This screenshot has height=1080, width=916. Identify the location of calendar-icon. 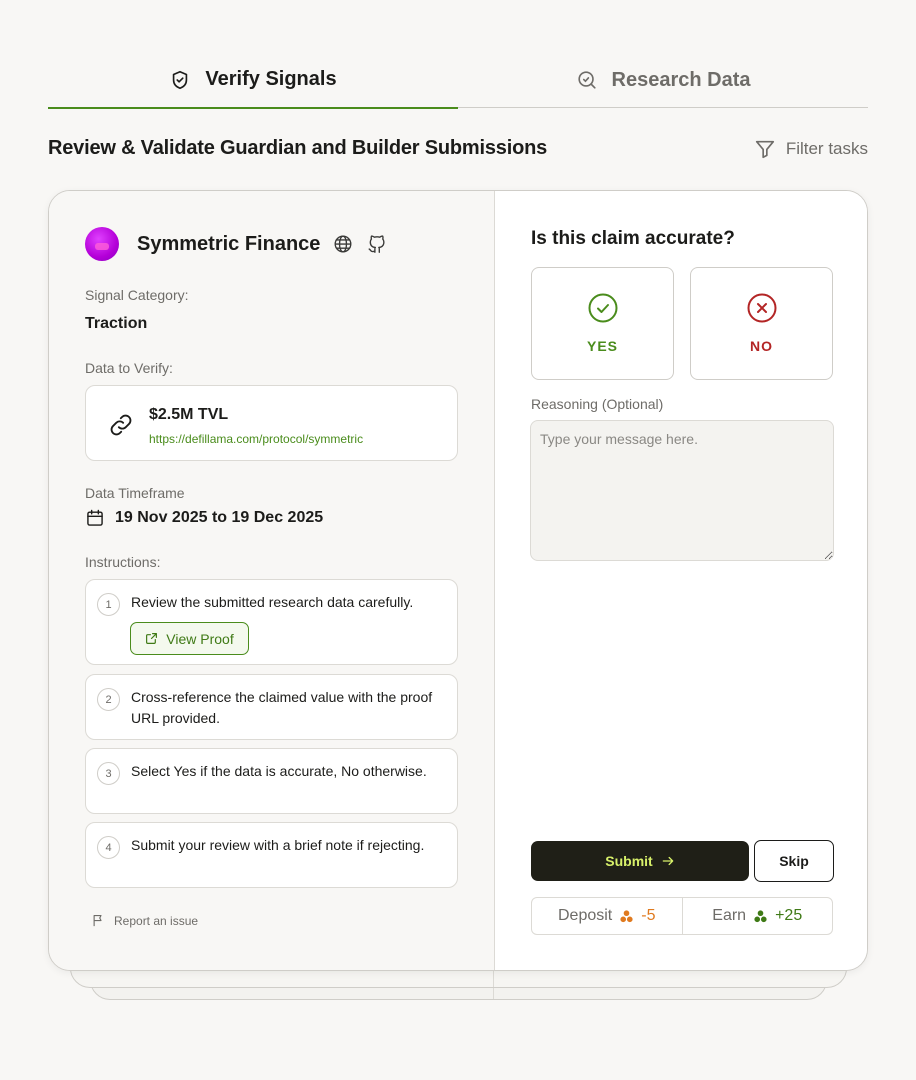
(95, 518).